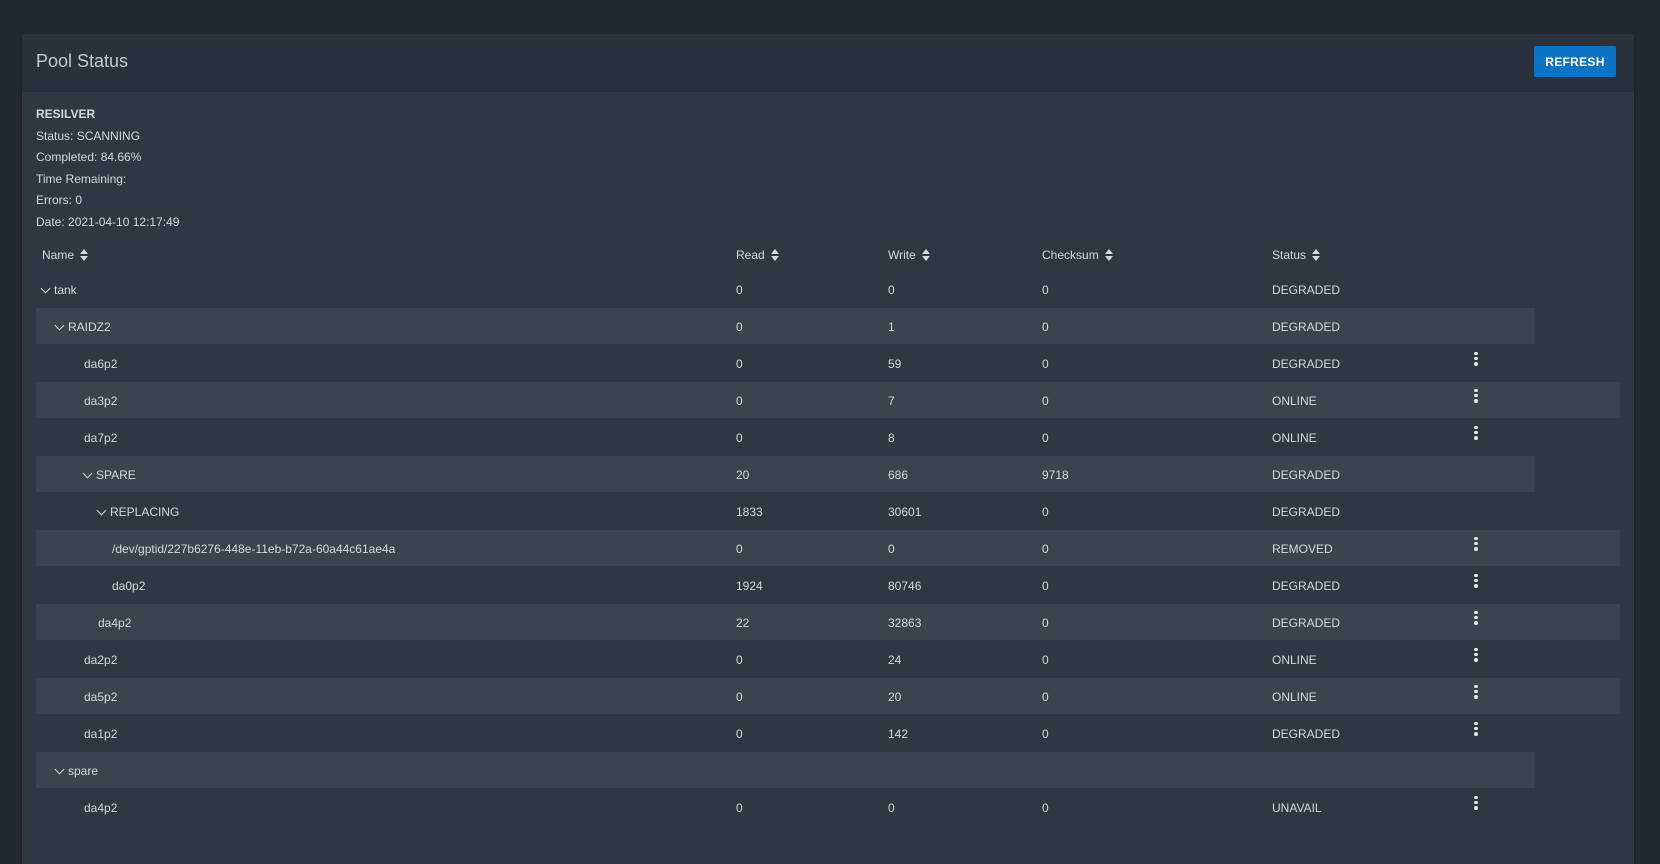 This screenshot has width=1660, height=864. What do you see at coordinates (88, 135) in the screenshot?
I see `scan-status: Status: SCANNING` at bounding box center [88, 135].